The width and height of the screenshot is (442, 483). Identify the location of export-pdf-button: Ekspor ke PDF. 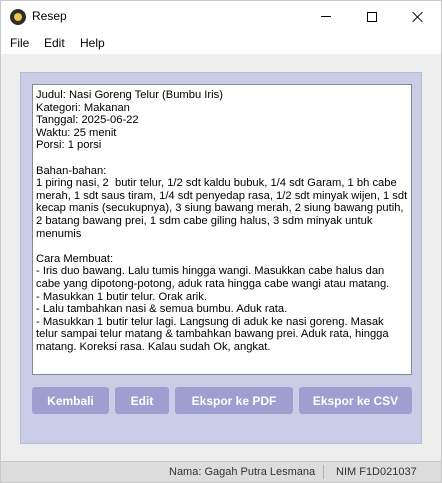
(234, 400).